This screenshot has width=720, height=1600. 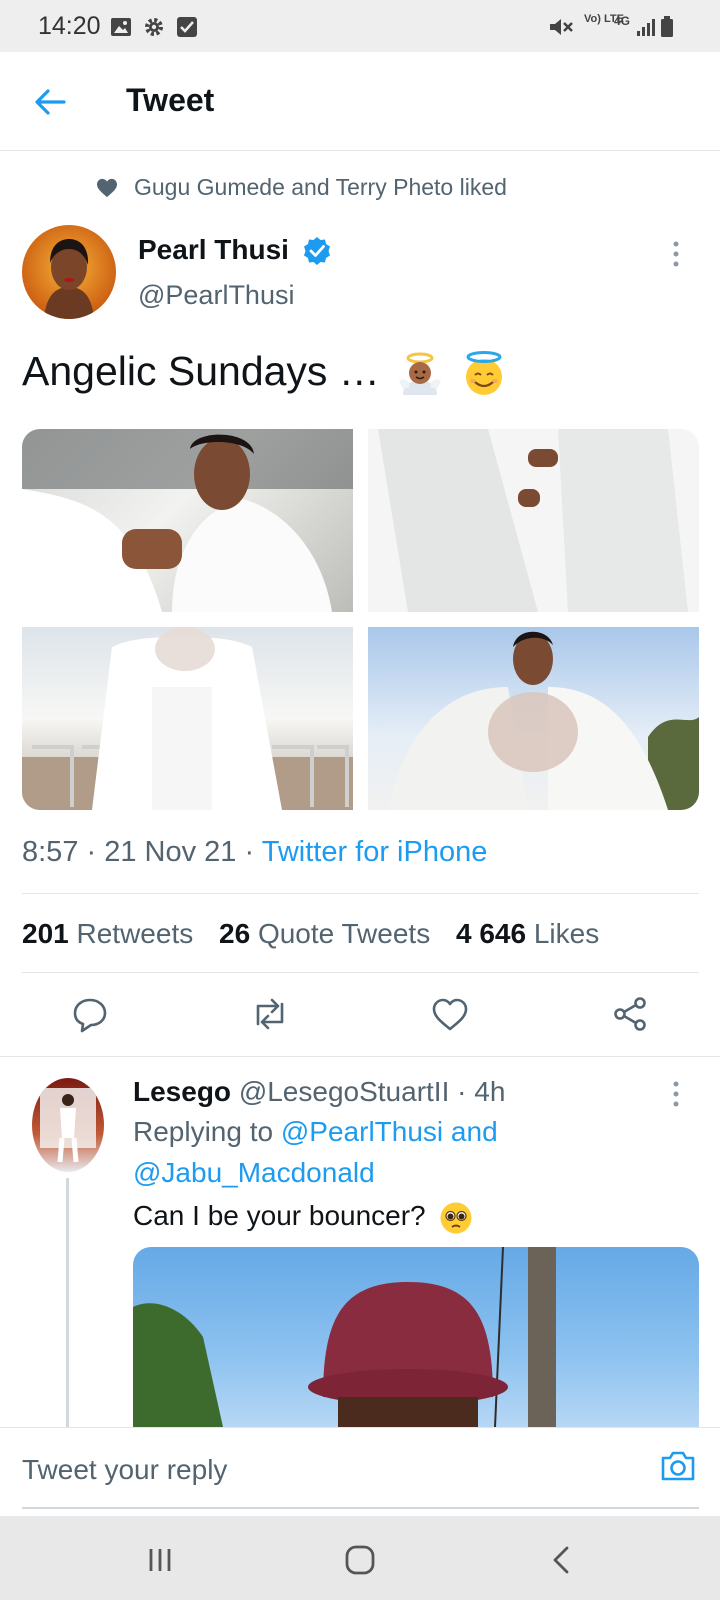 I want to click on reply-avatar, so click(x=68, y=1125).